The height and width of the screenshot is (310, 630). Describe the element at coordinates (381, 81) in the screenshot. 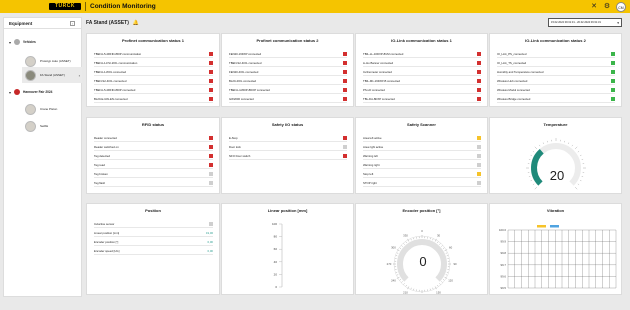

I see `status-label: TBIL-M1-16DXP-B connected` at that location.